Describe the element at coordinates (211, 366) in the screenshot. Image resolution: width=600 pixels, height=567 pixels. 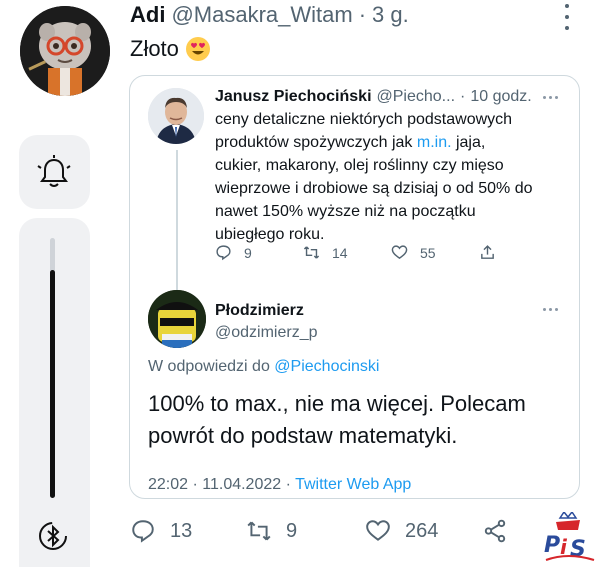
I see `reply-to-prefix: W odpowiedzi do` at that location.